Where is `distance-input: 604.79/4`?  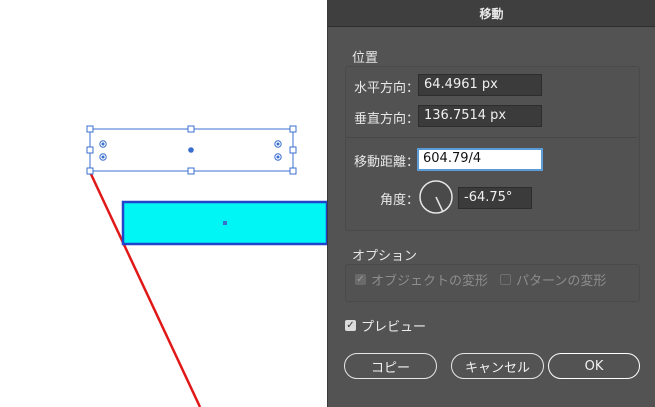
distance-input: 604.79/4 is located at coordinates (480, 159).